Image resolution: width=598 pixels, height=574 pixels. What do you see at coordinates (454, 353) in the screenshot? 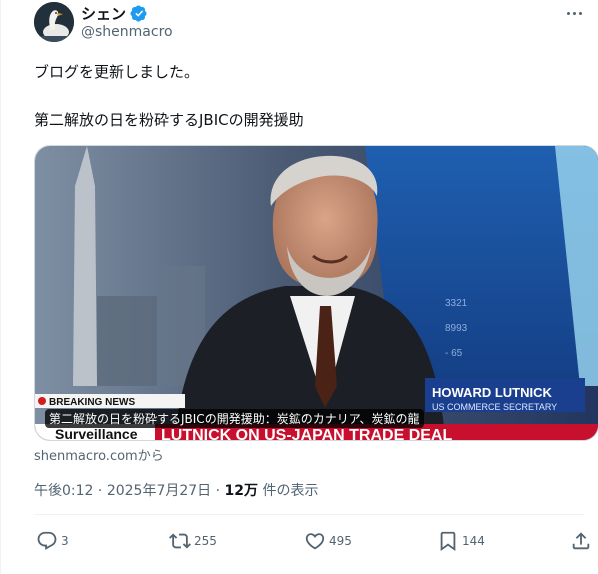
I see `screen-number-3: - 65` at bounding box center [454, 353].